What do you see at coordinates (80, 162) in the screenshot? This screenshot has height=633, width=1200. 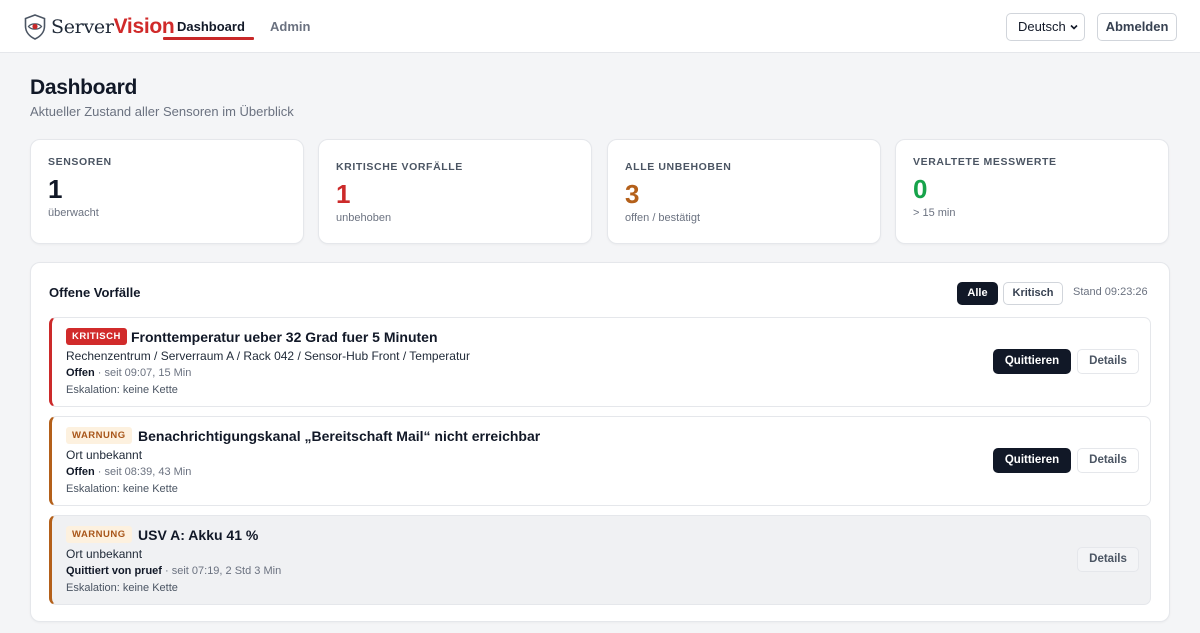 I see `stat-label: SENSOREN` at bounding box center [80, 162].